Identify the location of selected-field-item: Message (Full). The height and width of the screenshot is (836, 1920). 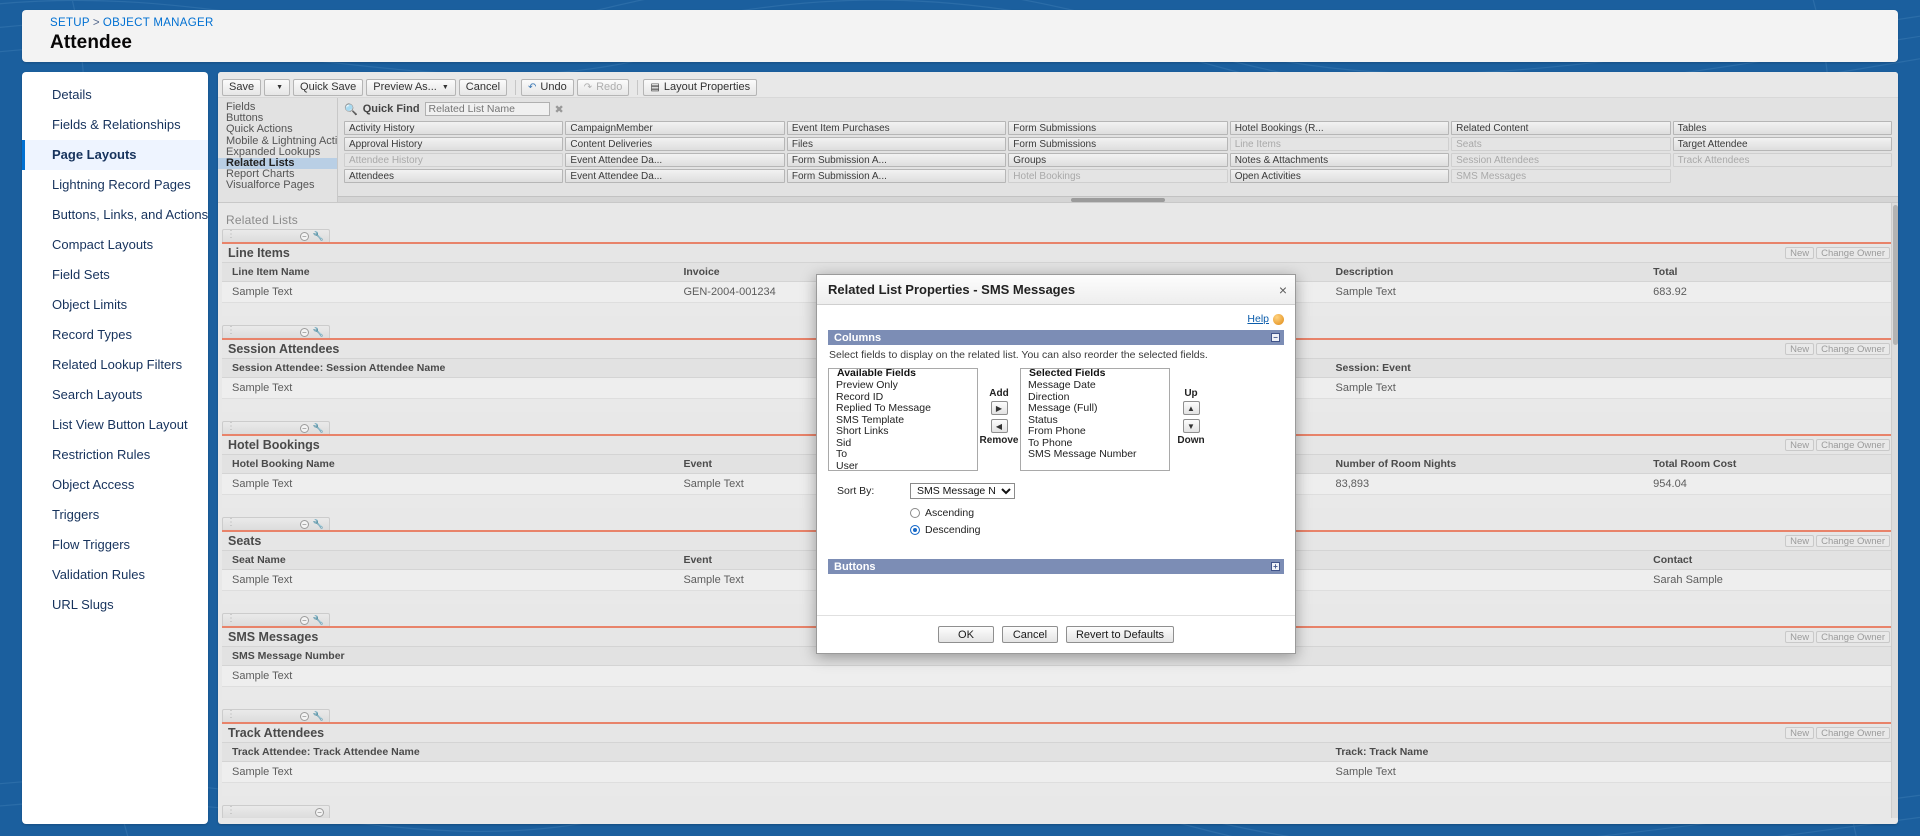
(1095, 408).